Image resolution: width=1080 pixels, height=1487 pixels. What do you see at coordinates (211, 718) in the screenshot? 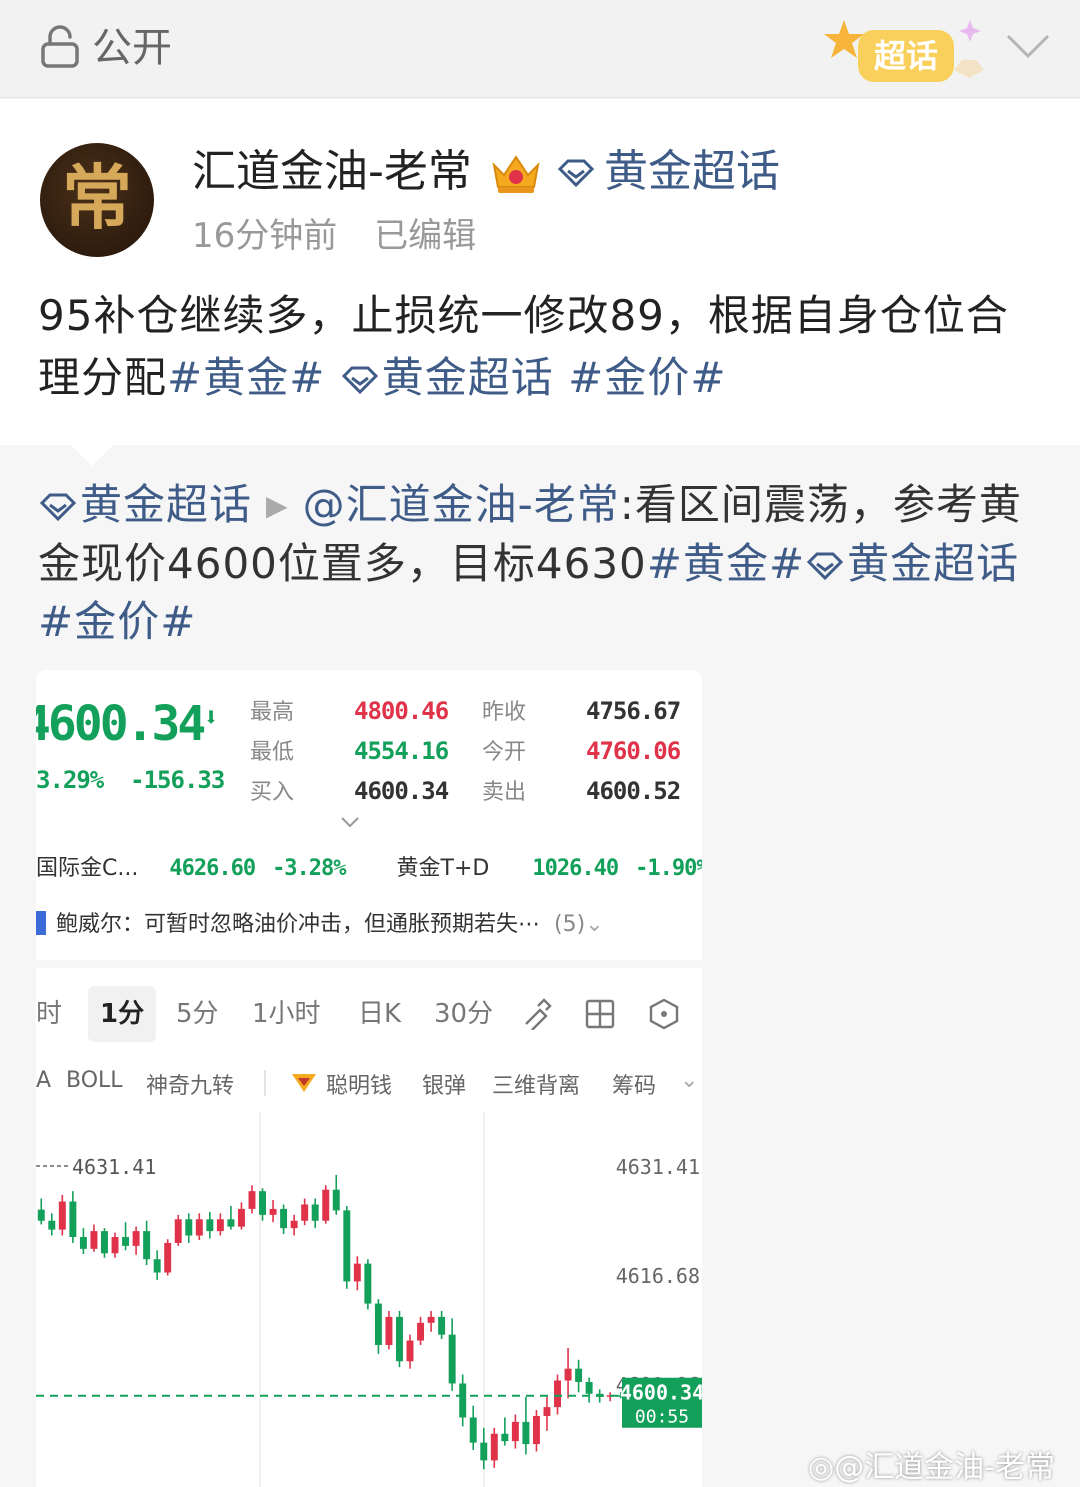
I see `down-arrow-icon: ⬇` at bounding box center [211, 718].